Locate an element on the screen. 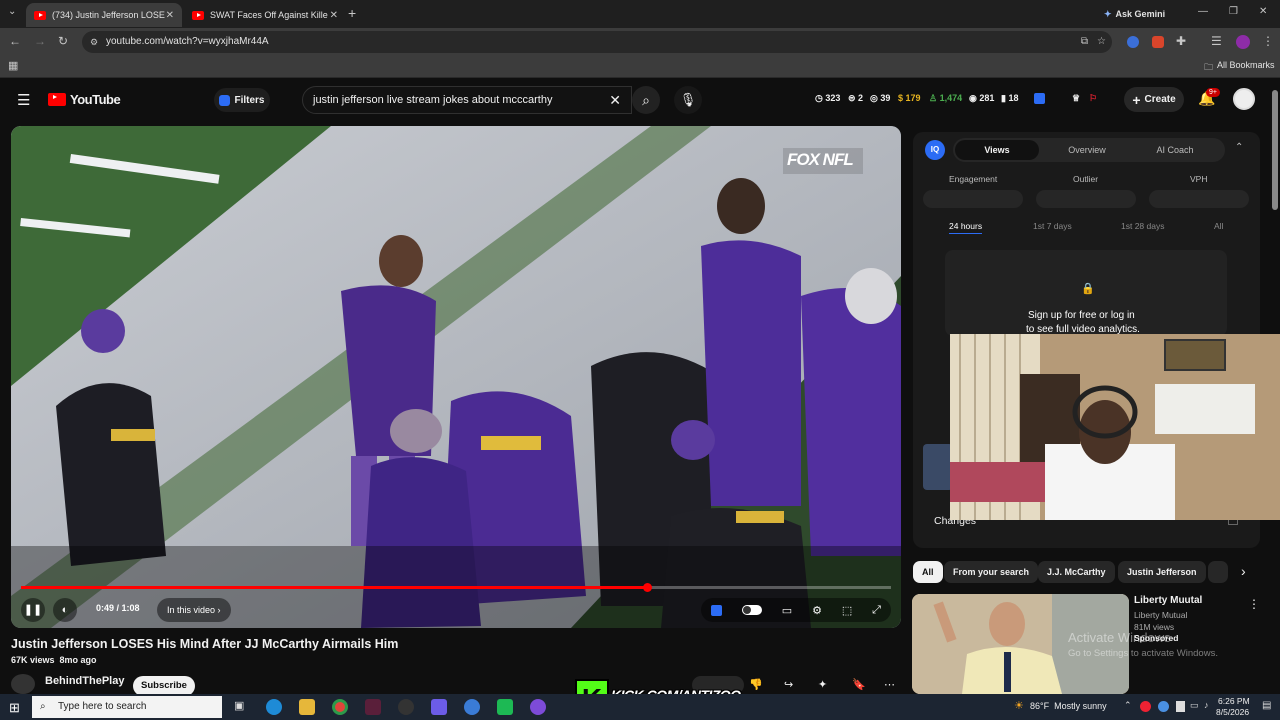 The height and width of the screenshot is (720, 1280). close-window-icon: ✕ is located at coordinates (1263, 11).